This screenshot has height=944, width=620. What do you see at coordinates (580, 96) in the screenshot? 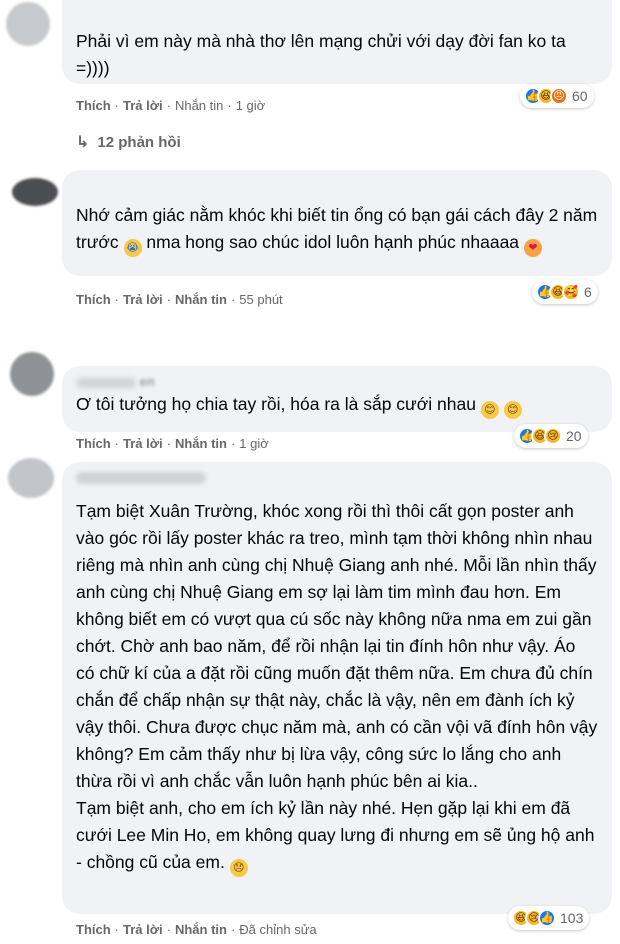
I see `reaction-count: 60` at bounding box center [580, 96].